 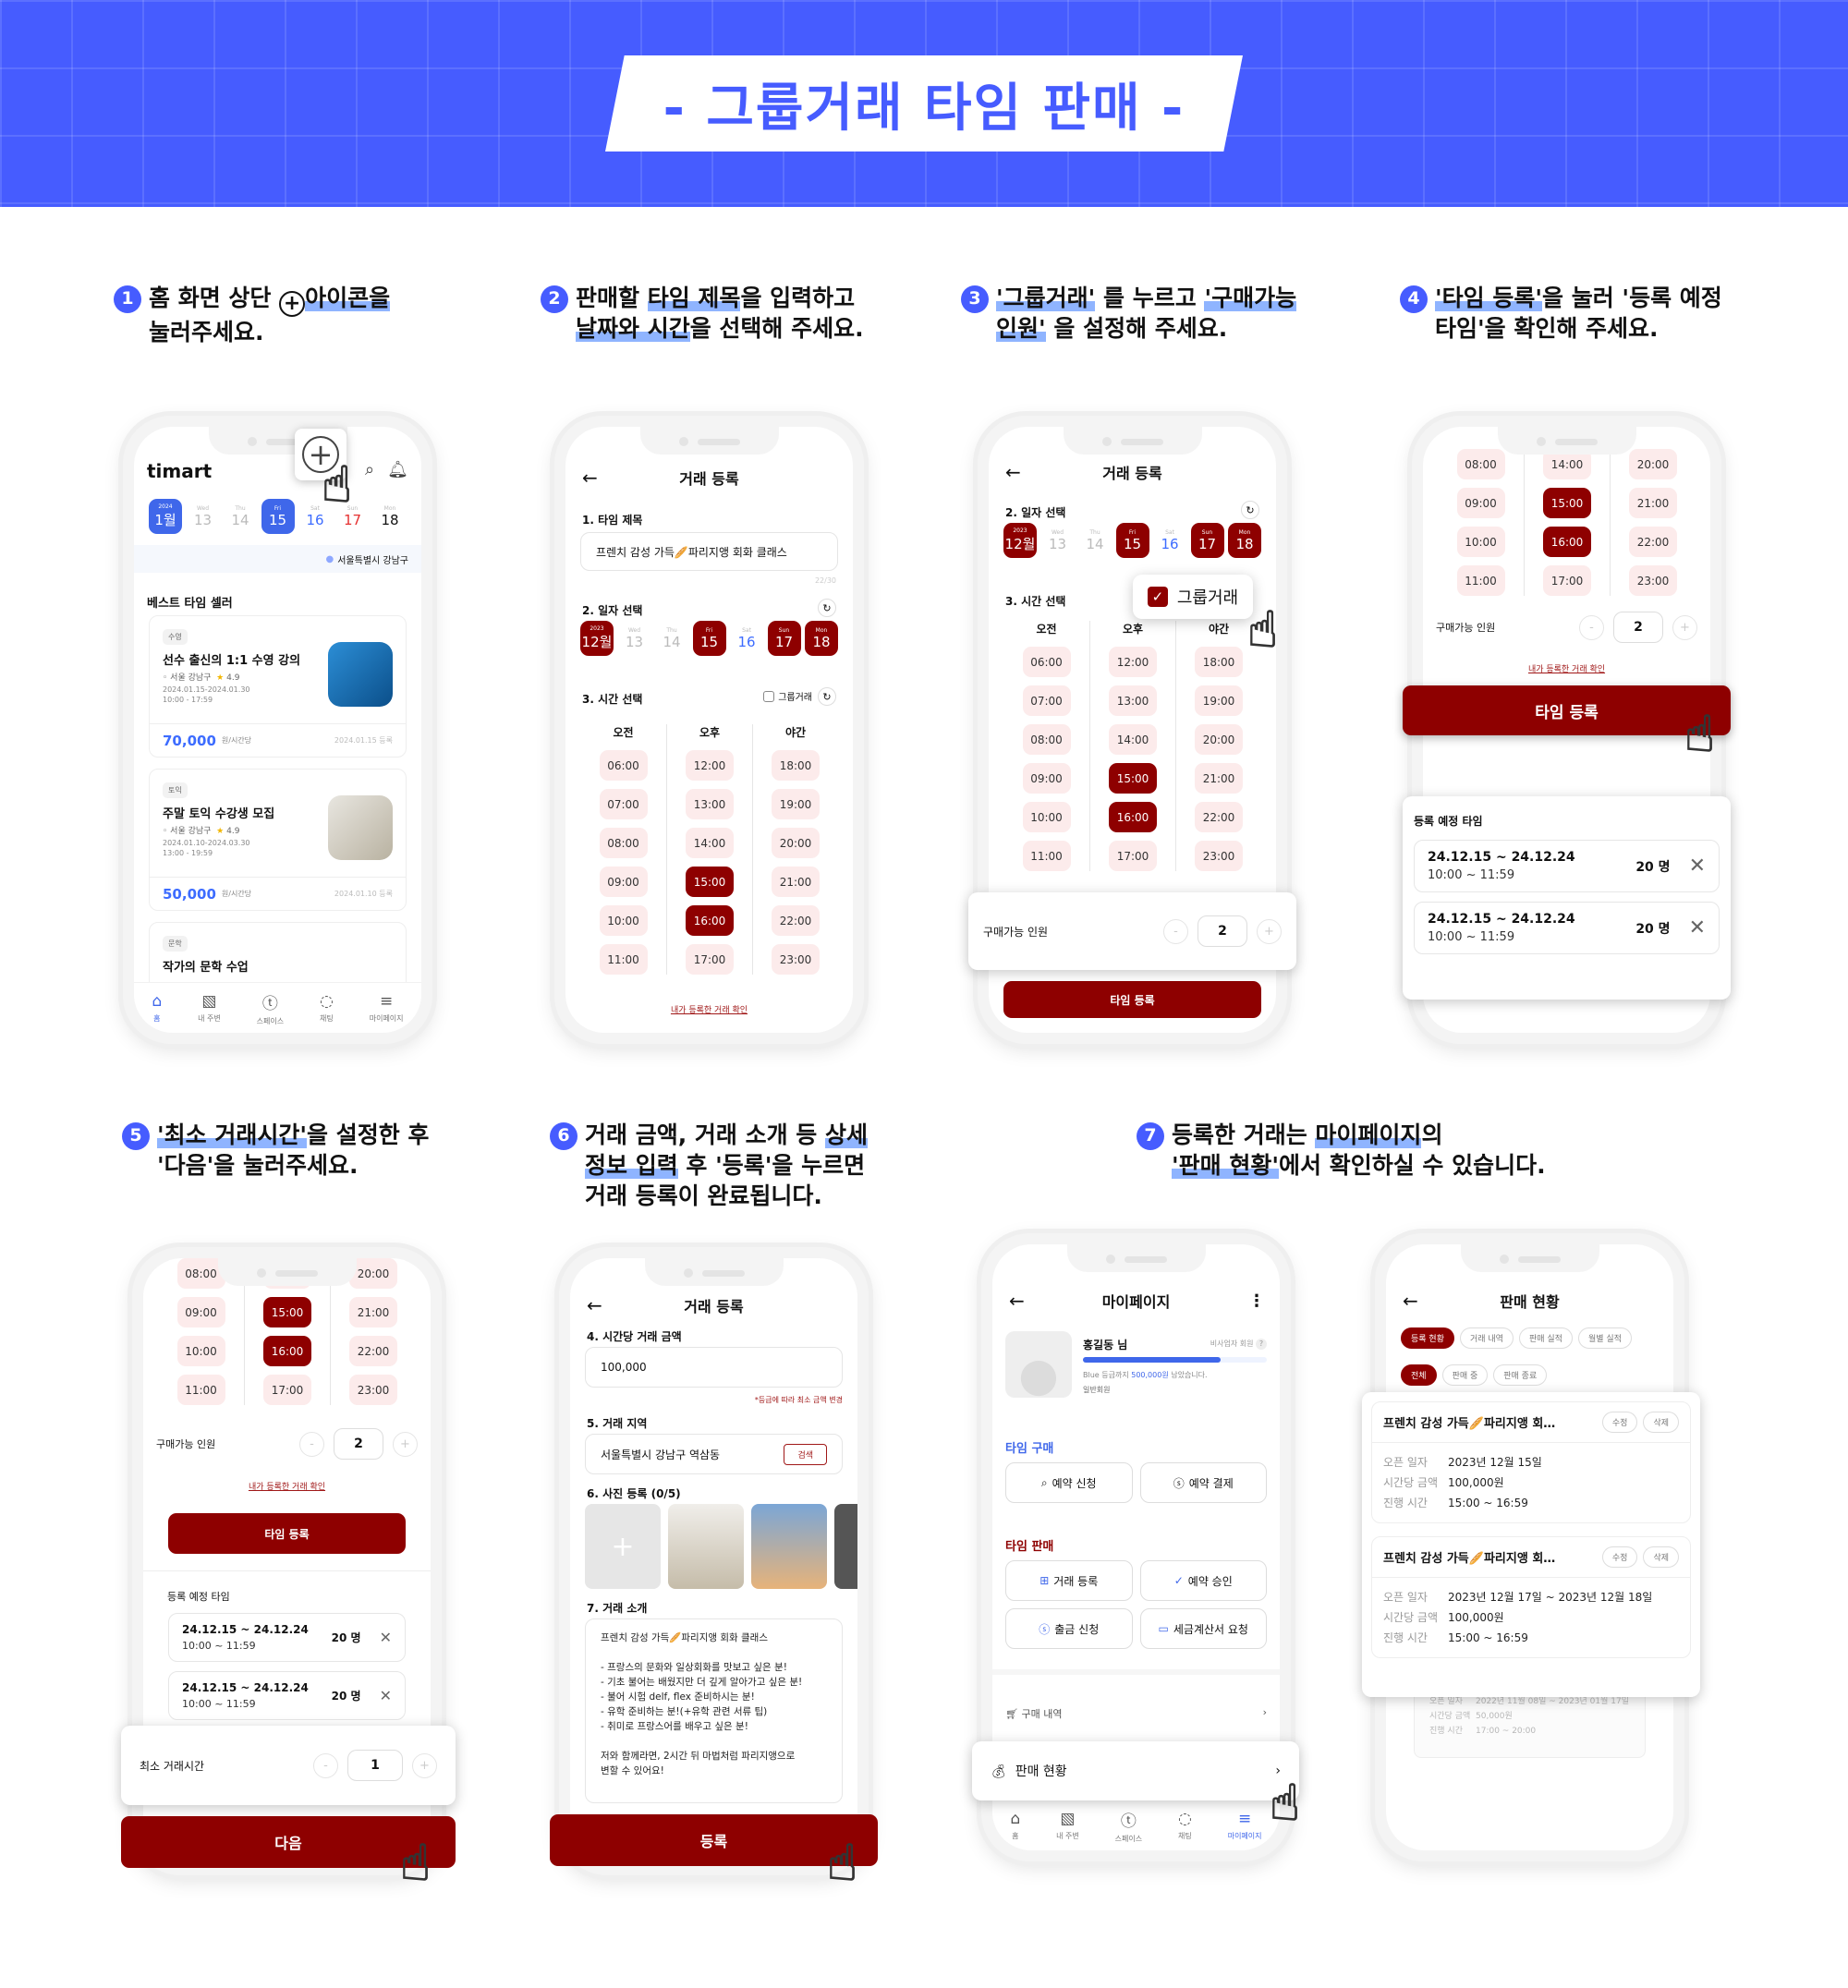 I want to click on sales-status-item: 💰︎ 판매 현황 ›, so click(x=1135, y=1770).